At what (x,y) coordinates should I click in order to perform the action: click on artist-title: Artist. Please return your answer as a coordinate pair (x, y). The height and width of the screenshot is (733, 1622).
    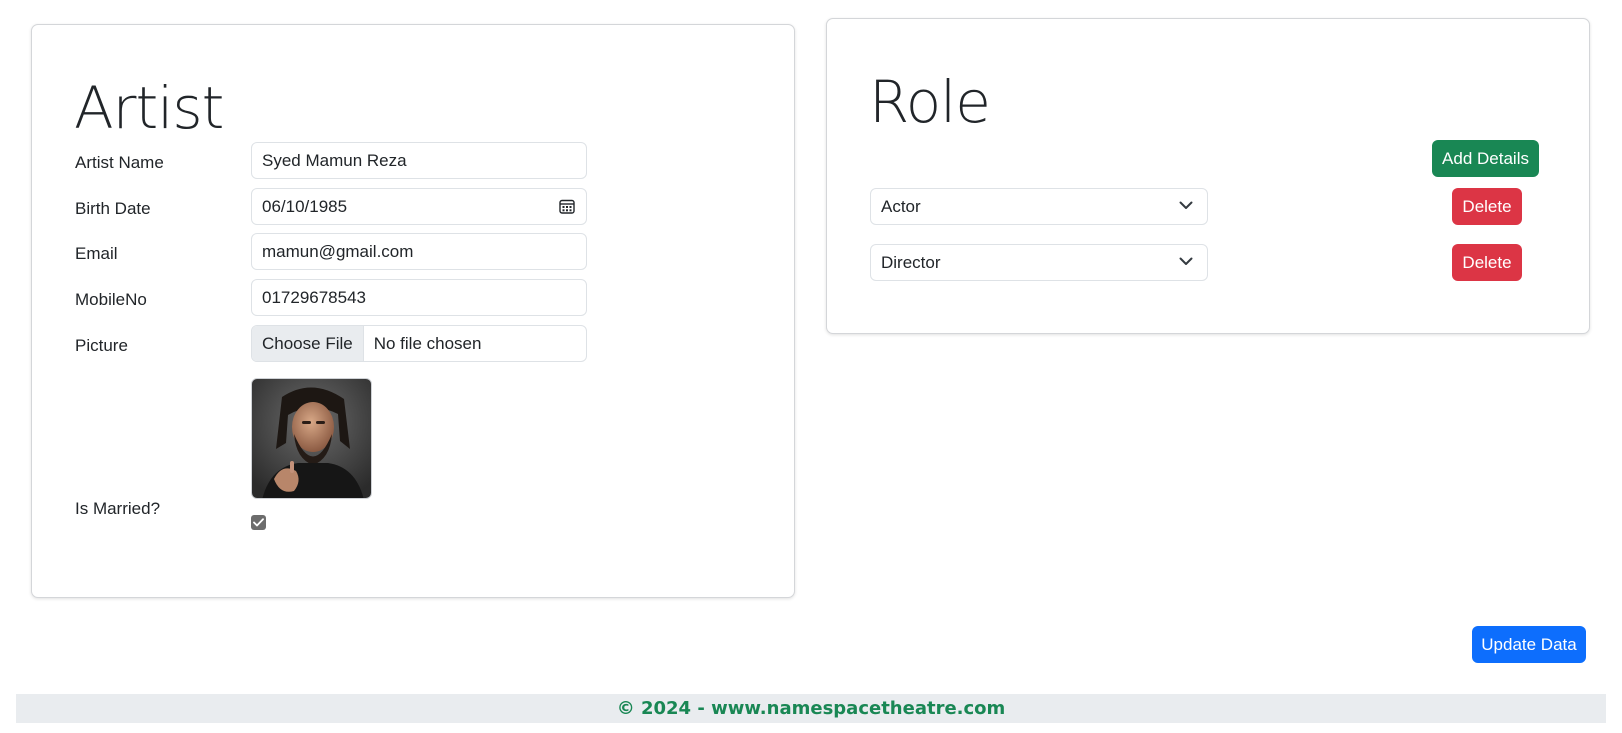
    Looking at the image, I should click on (149, 108).